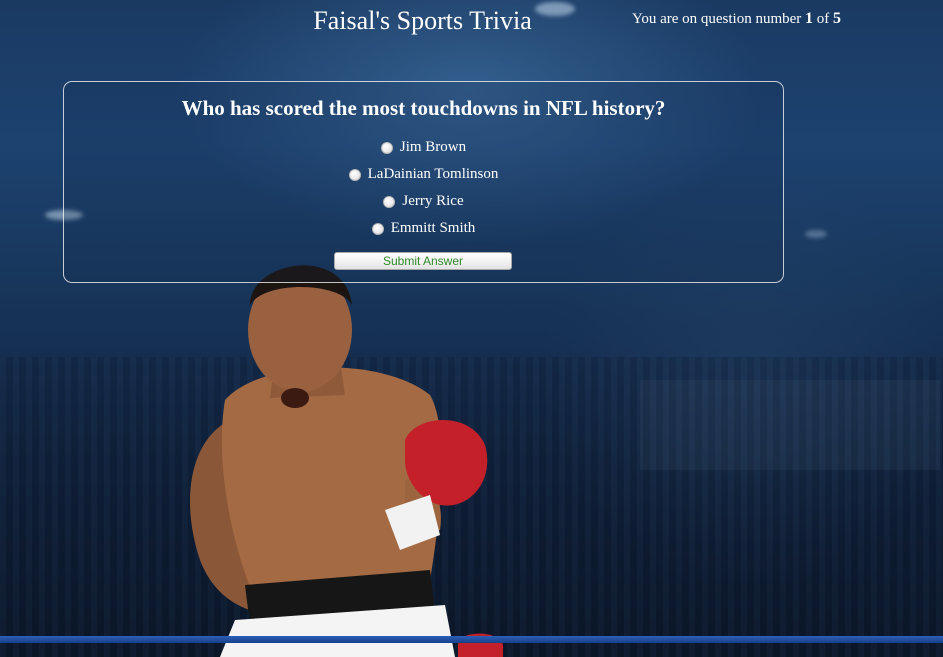 This screenshot has height=657, width=943. I want to click on answer-option: Emmitt Smith, so click(423, 228).